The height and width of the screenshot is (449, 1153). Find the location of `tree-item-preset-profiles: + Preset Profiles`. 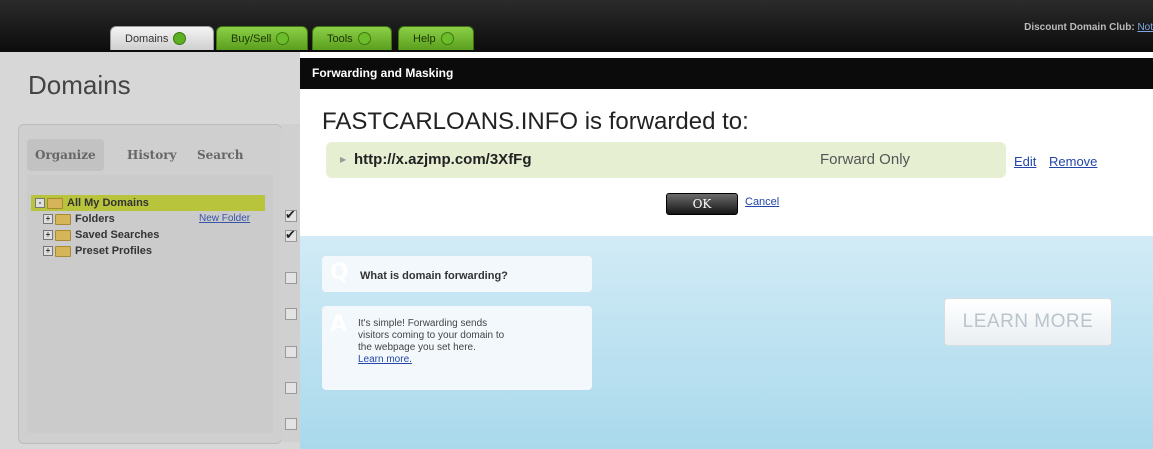

tree-item-preset-profiles: + Preset Profiles is located at coordinates (97, 251).